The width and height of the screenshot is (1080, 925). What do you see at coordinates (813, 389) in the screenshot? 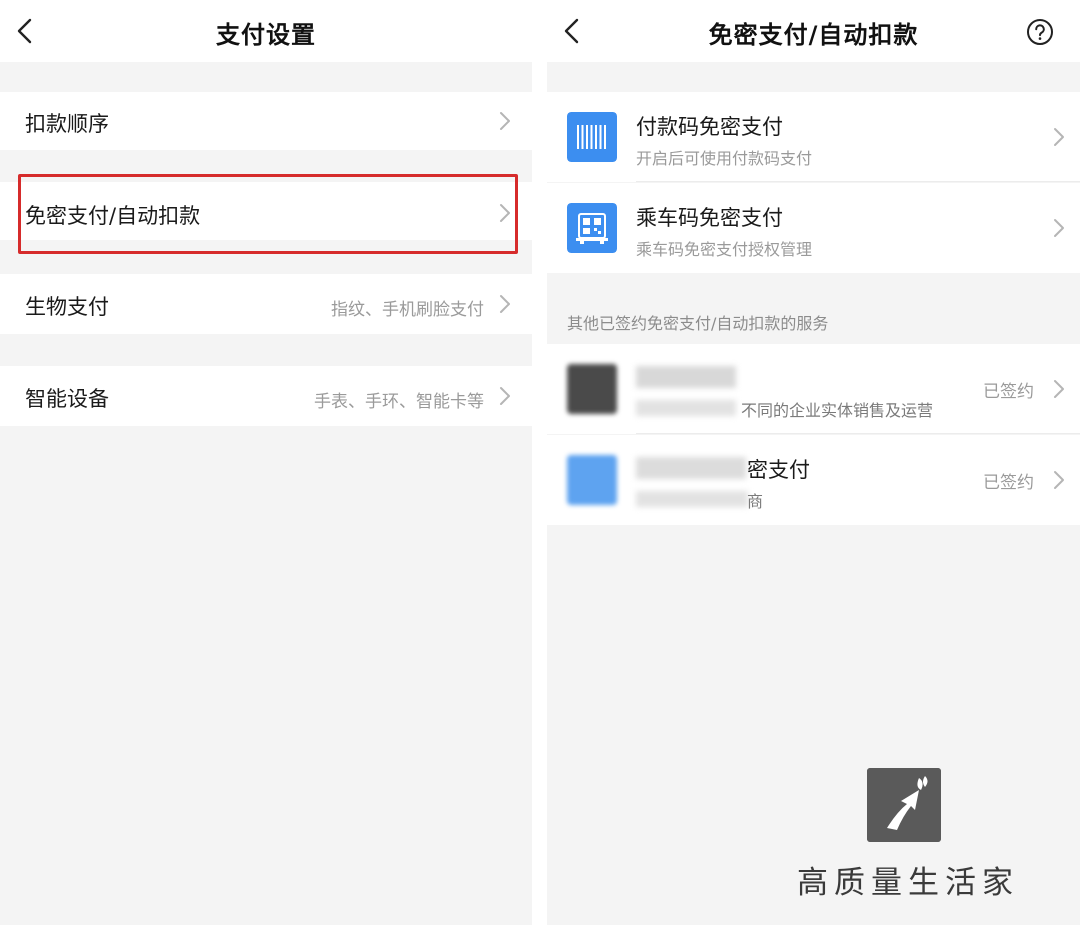
I see `signed-service-item-apple: 不同的企业实体销售及运营 已签约` at bounding box center [813, 389].